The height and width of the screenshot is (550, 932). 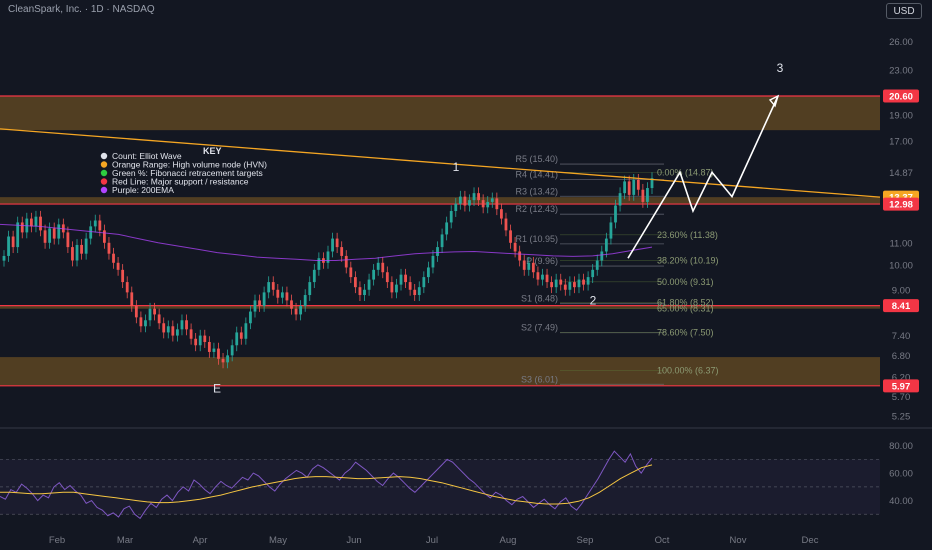 I want to click on legend-item: Purple: 200EMA, so click(x=143, y=190).